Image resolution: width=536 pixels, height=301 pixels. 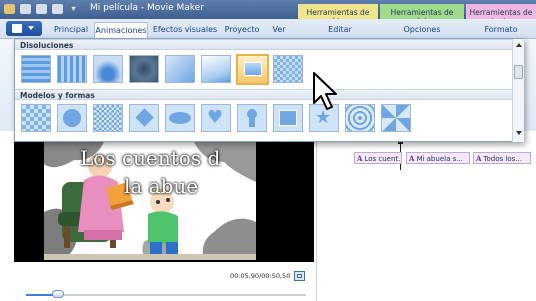 What do you see at coordinates (518, 72) in the screenshot?
I see `scroll-thumb` at bounding box center [518, 72].